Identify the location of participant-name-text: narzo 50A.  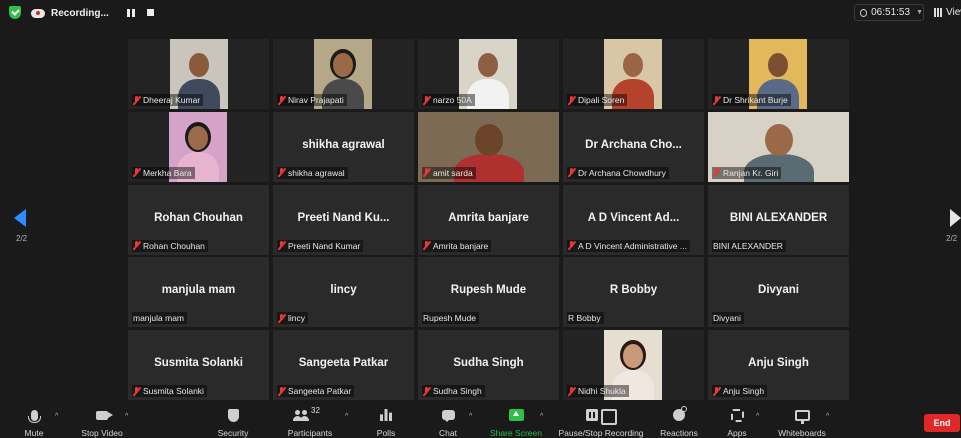
(452, 100).